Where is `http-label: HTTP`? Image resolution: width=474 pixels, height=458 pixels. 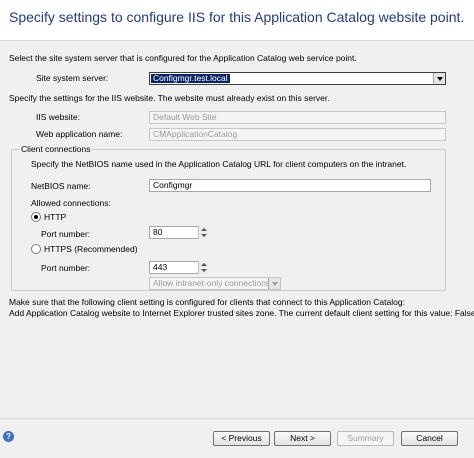
http-label: HTTP is located at coordinates (55, 217).